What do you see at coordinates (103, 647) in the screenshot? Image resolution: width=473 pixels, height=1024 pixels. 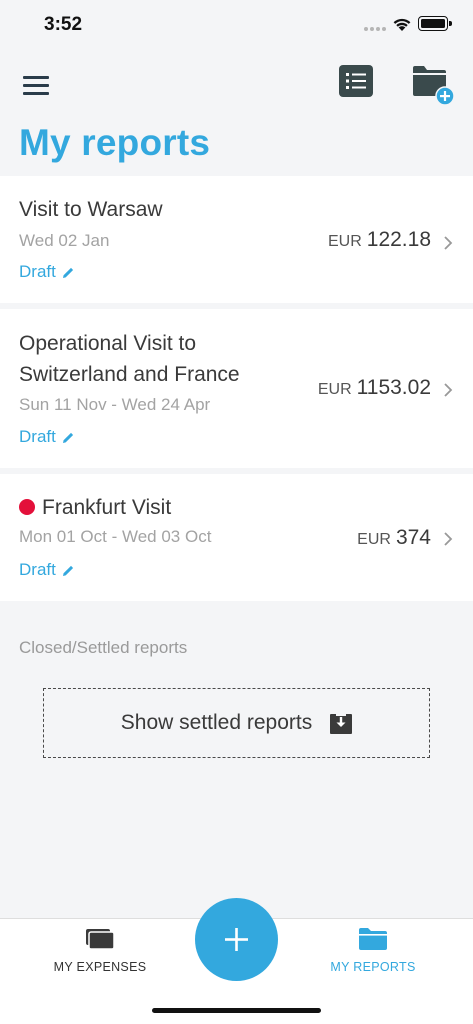 I see `closed-reports-label: Closed/Settled reports` at bounding box center [103, 647].